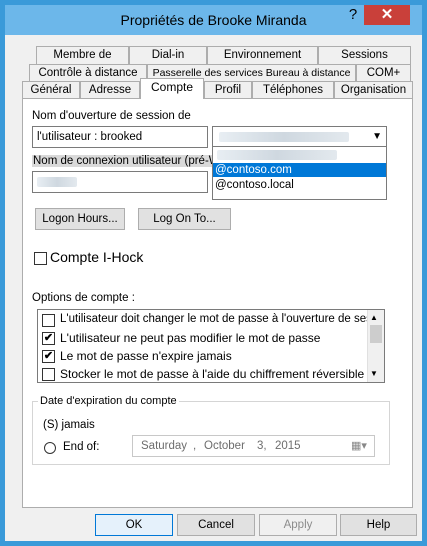 The image size is (427, 546). Describe the element at coordinates (376, 334) in the screenshot. I see `scroll-thumb` at that location.